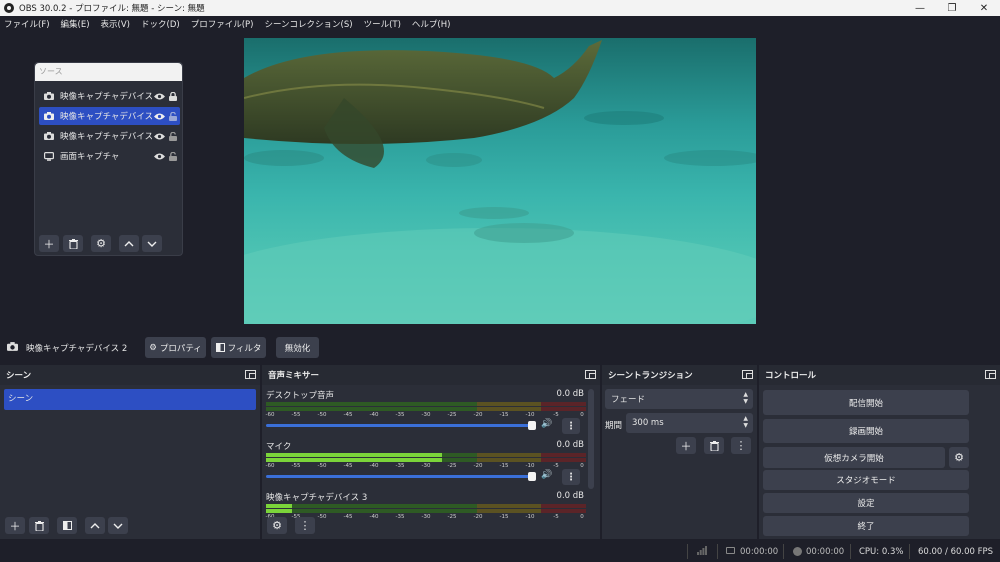 The image size is (1000, 562). I want to click on menu-edit: 編集(E), so click(75, 24).